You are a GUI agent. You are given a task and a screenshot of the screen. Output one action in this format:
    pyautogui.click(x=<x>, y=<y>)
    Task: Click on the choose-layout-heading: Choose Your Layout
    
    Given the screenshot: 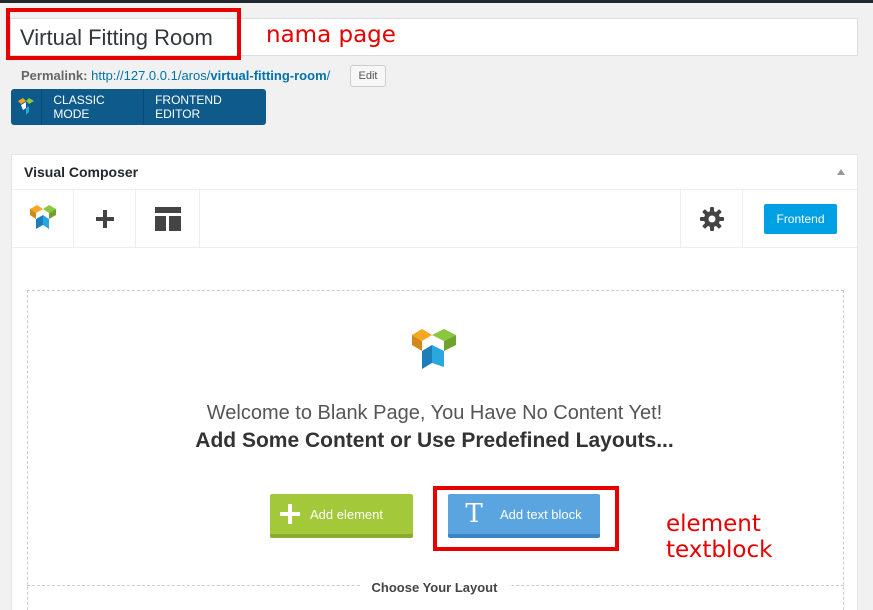 What is the action you would take?
    pyautogui.click(x=434, y=588)
    